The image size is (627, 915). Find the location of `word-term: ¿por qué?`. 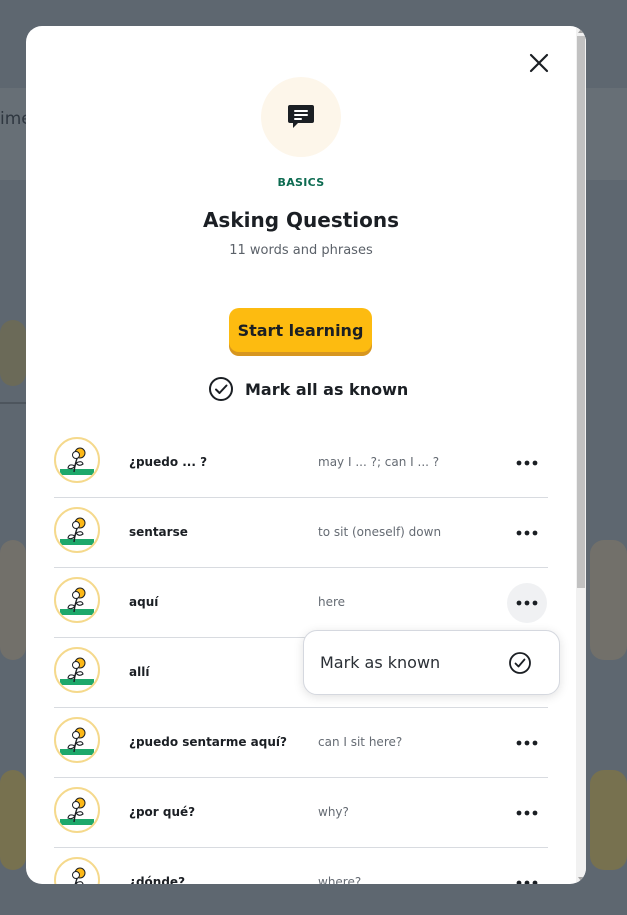

word-term: ¿por qué? is located at coordinates (162, 812).